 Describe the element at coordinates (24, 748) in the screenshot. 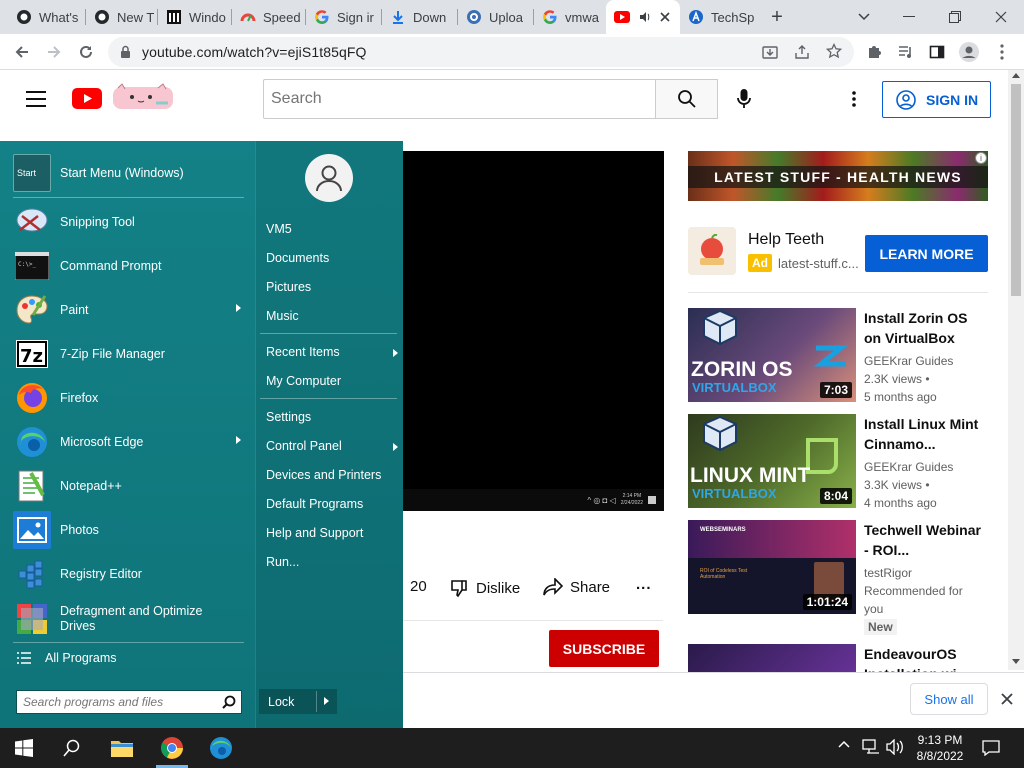

I see `windows-start-button` at that location.